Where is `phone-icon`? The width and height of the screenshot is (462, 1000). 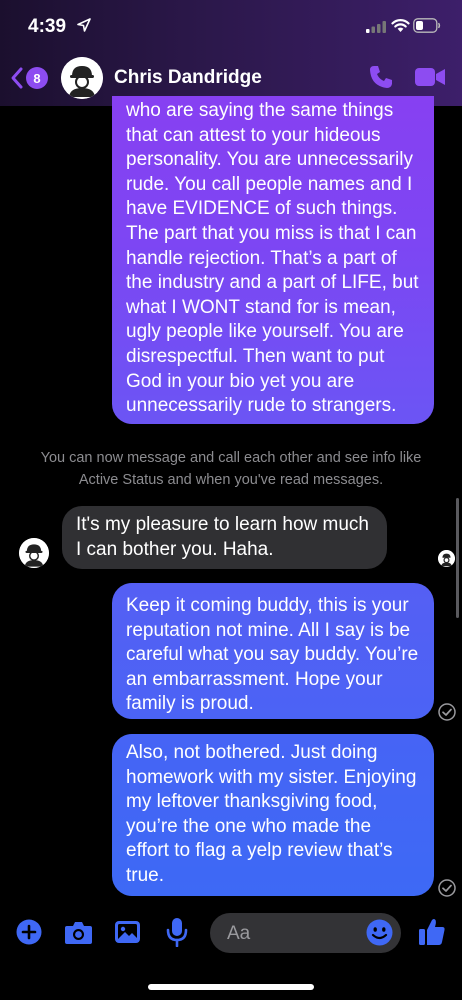
phone-icon is located at coordinates (381, 77).